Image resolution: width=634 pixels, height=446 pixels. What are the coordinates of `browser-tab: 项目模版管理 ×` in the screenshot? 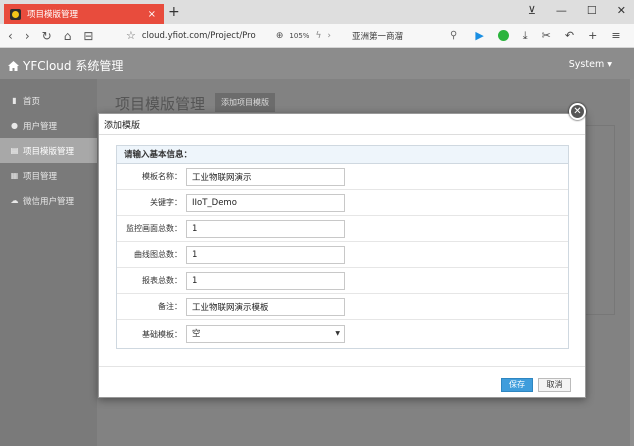 It's located at (84, 14).